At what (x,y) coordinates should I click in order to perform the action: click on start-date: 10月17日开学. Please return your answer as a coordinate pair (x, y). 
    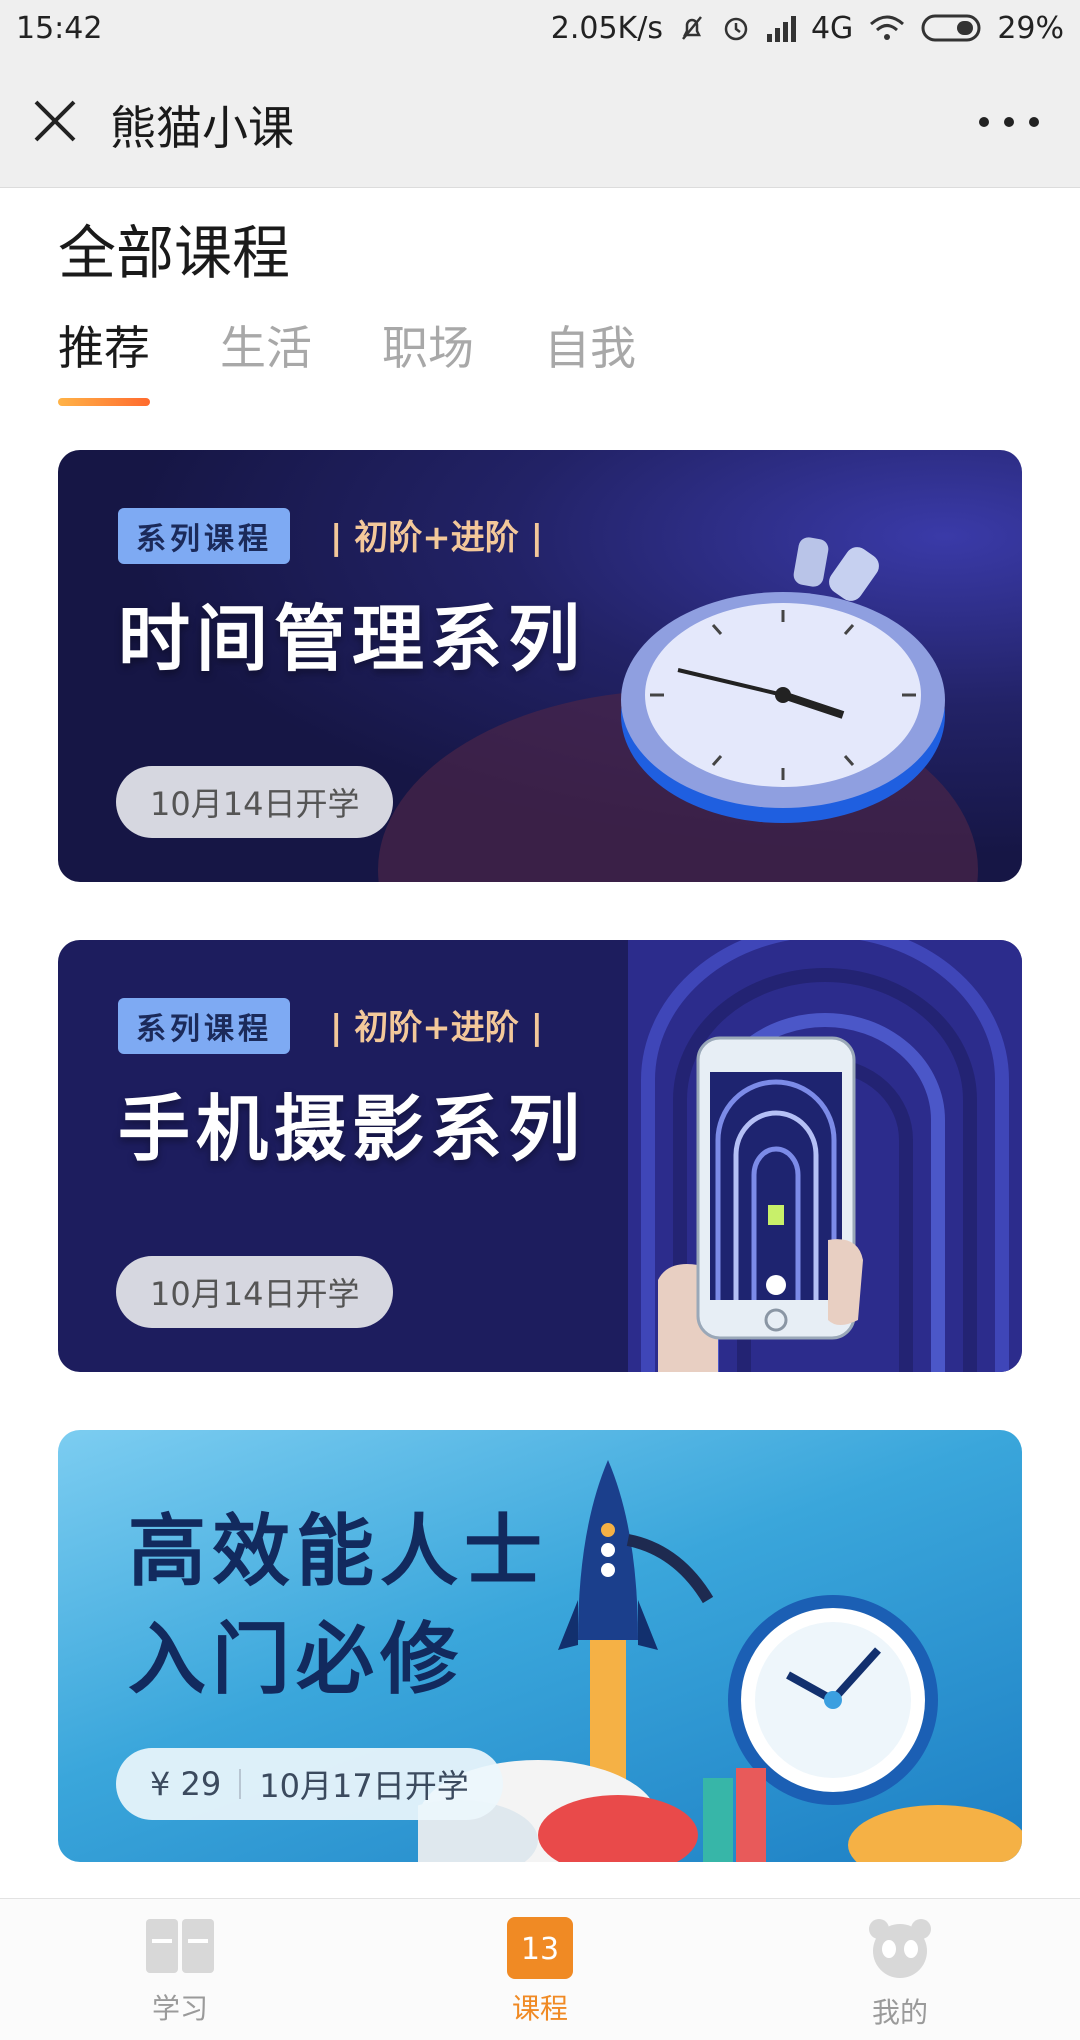
    Looking at the image, I should click on (364, 1786).